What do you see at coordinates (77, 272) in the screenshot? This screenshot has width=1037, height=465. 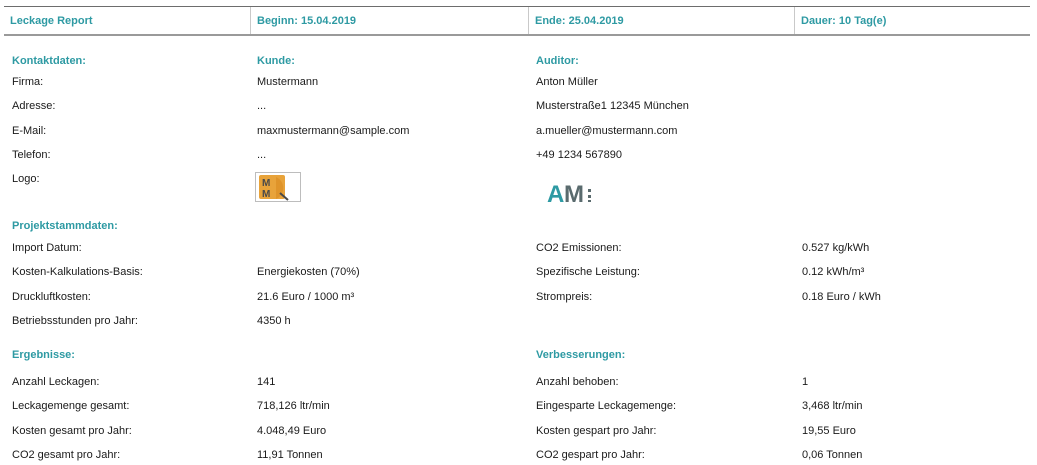 I see `field-label: Kosten-Kalkulations-Basis:` at bounding box center [77, 272].